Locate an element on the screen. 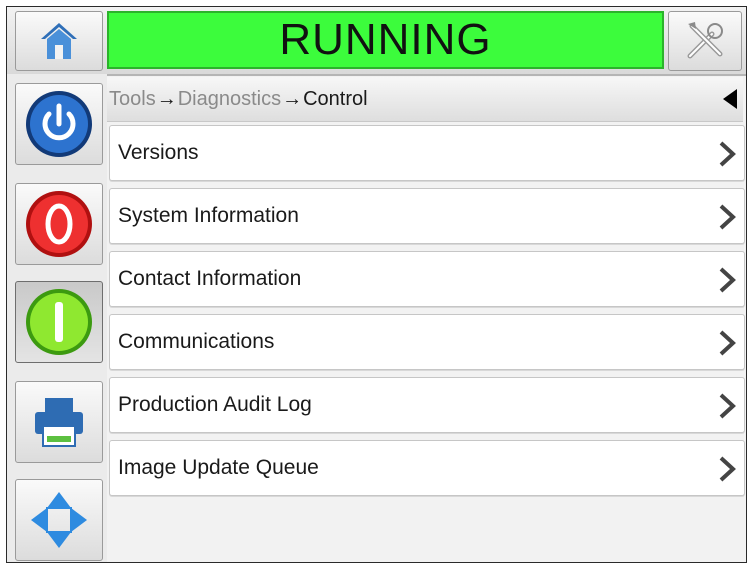  menu-item-label: Communications is located at coordinates (196, 341).